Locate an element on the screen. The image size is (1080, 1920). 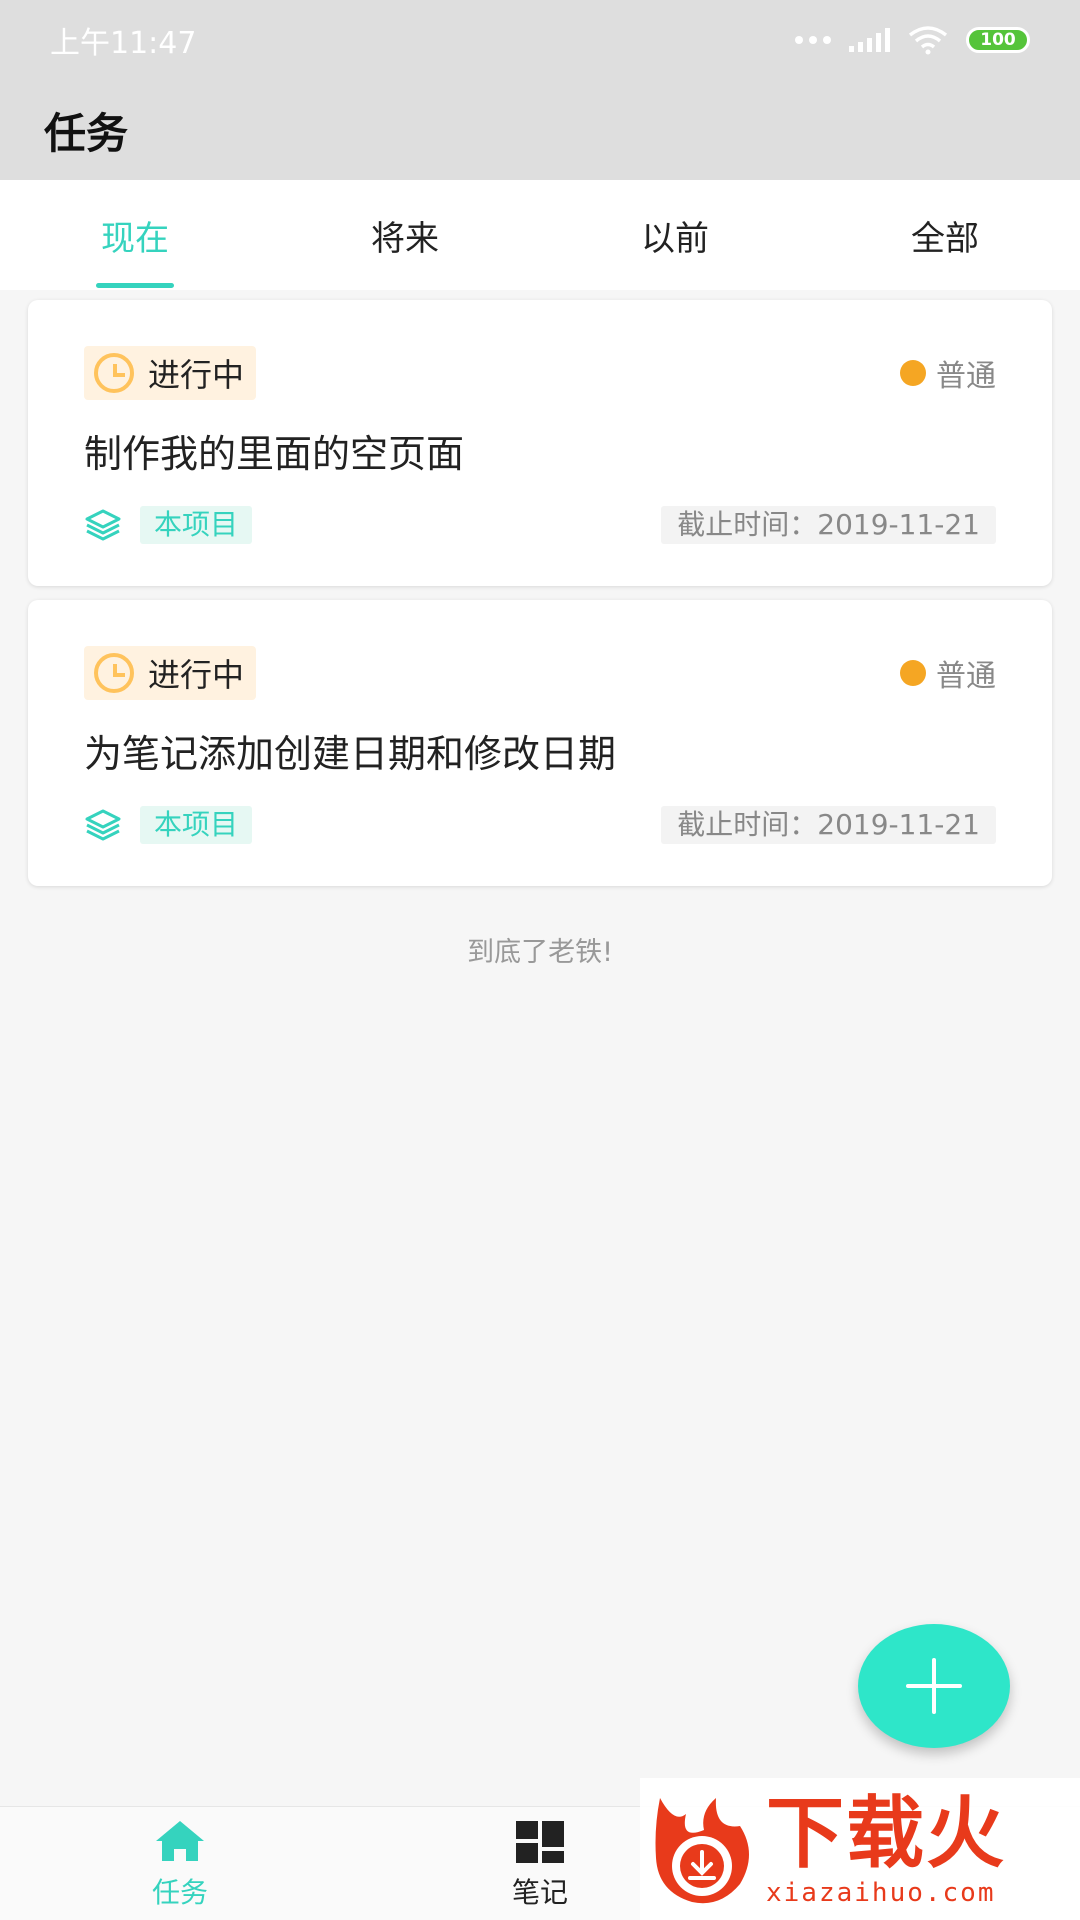
tab-label: 以前 is located at coordinates (675, 238).